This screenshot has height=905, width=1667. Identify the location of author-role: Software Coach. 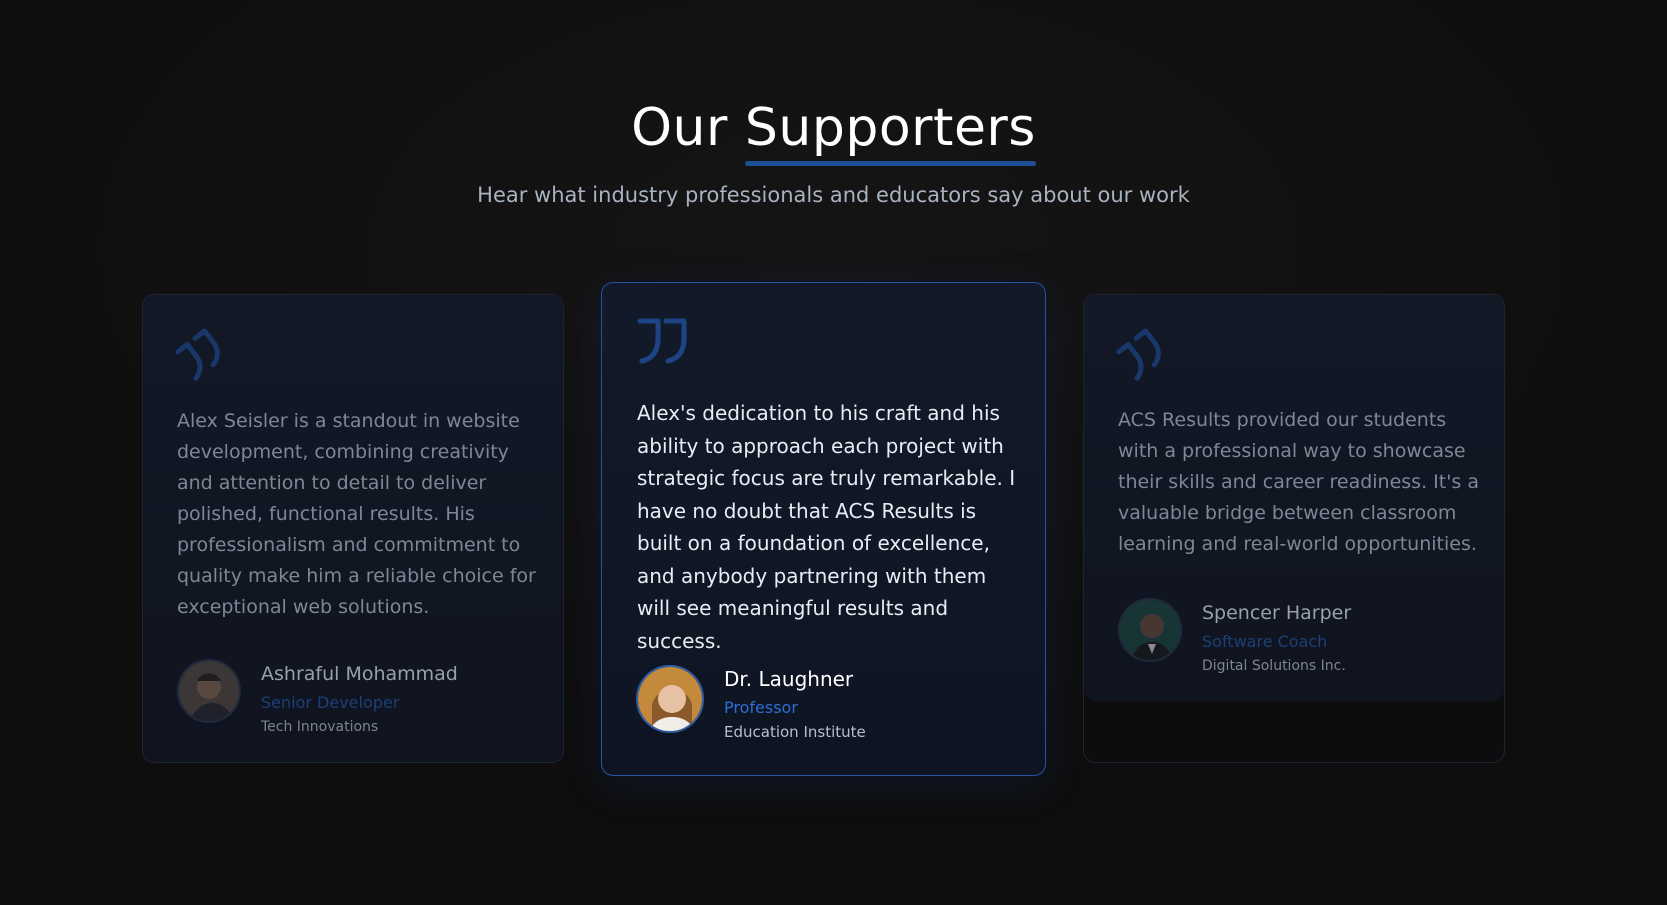
(1265, 641).